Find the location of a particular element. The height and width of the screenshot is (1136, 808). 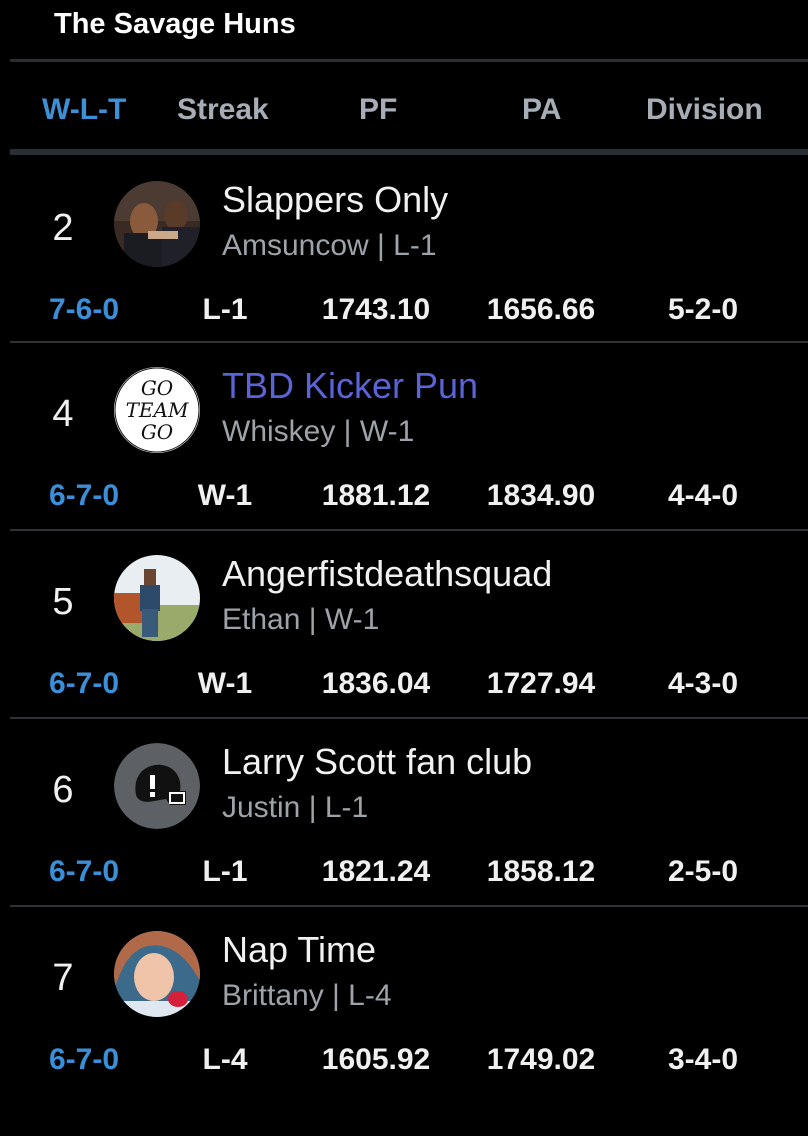

divider is located at coordinates (409, 60).